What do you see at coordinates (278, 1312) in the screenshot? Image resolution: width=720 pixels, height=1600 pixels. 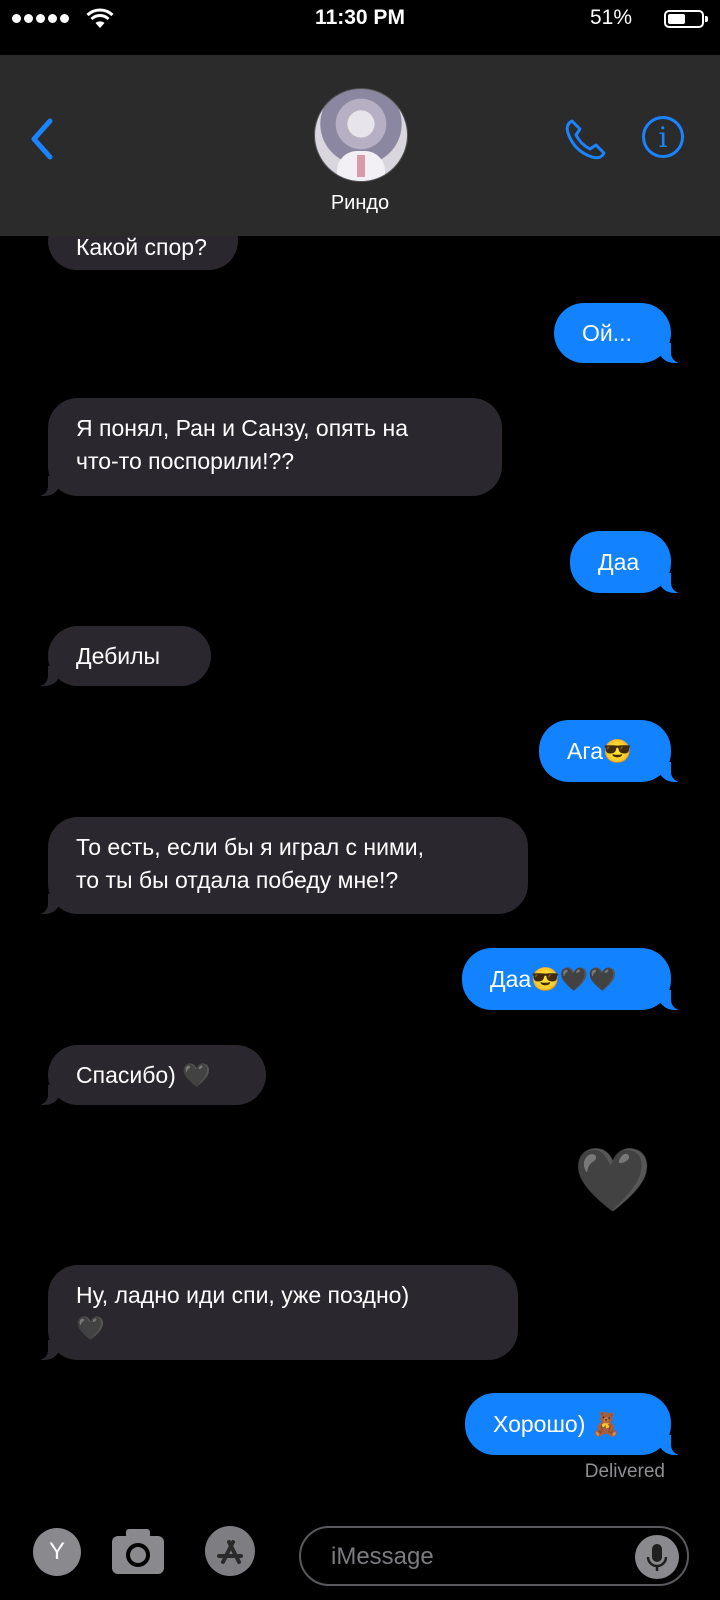 I see `message-incoming: Ну, ладно иди спи, уже поздно) 🖤` at bounding box center [278, 1312].